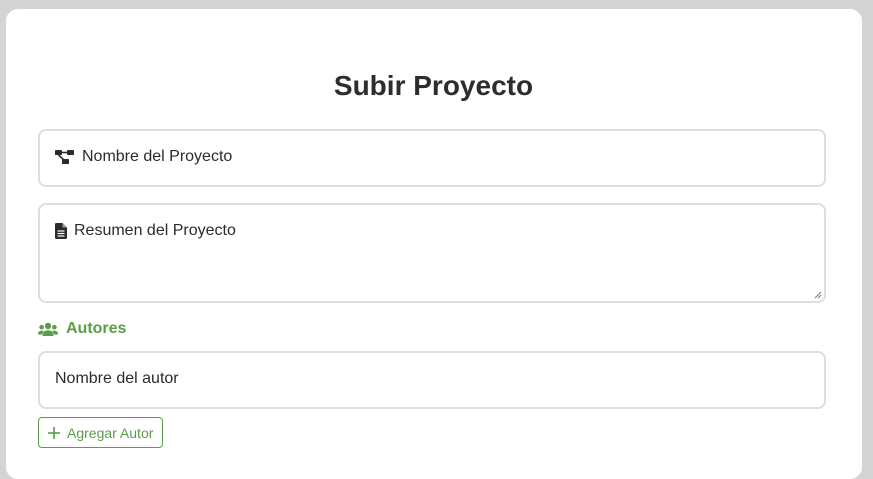  I want to click on authors-label: Autores, so click(96, 328).